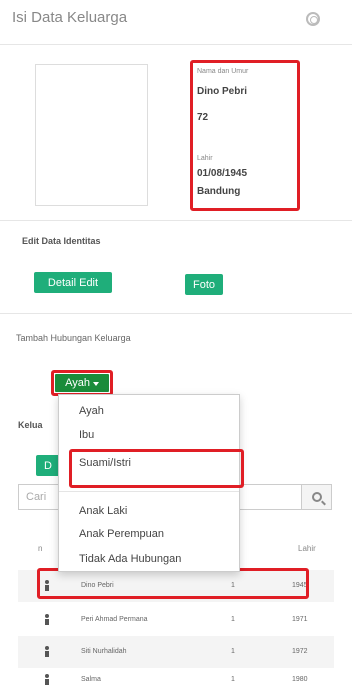 The height and width of the screenshot is (694, 352). Describe the element at coordinates (91, 411) in the screenshot. I see `menu-item-ayah: Ayah` at that location.